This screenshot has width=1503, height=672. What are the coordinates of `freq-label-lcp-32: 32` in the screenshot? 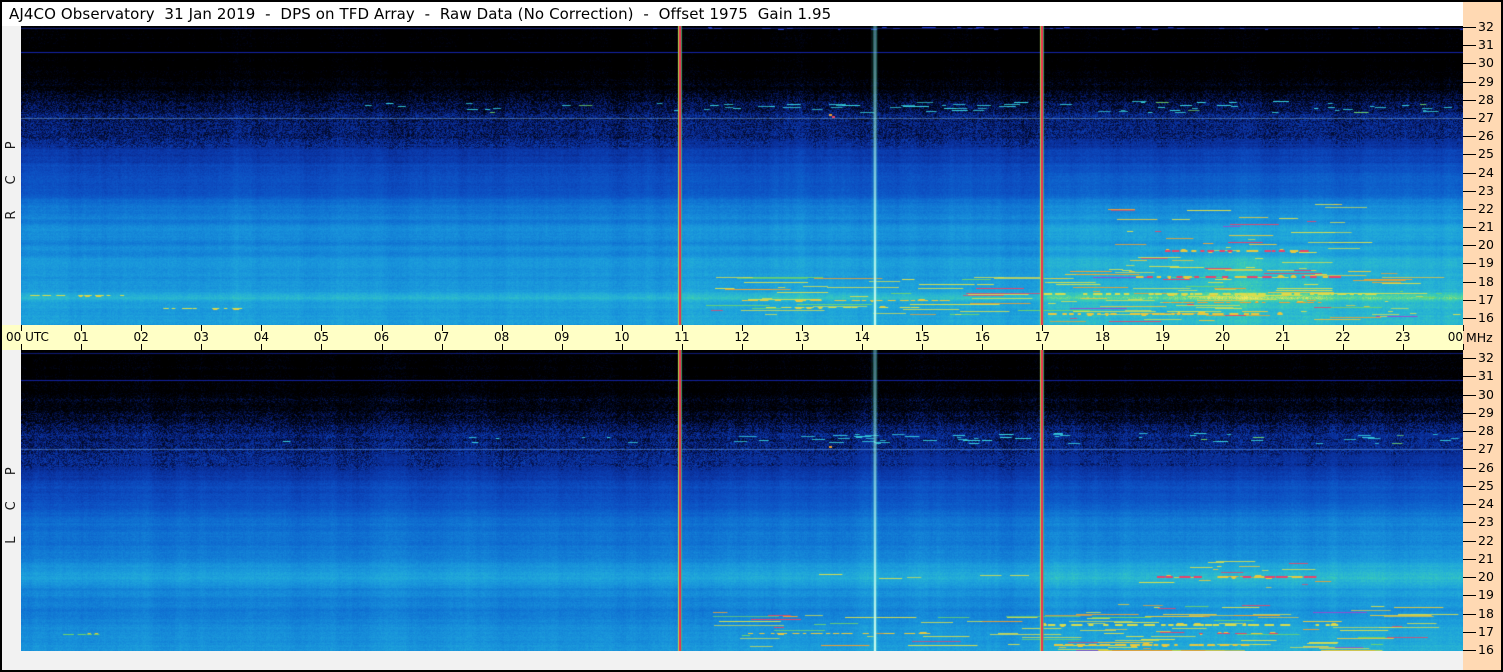 It's located at (1486, 357).